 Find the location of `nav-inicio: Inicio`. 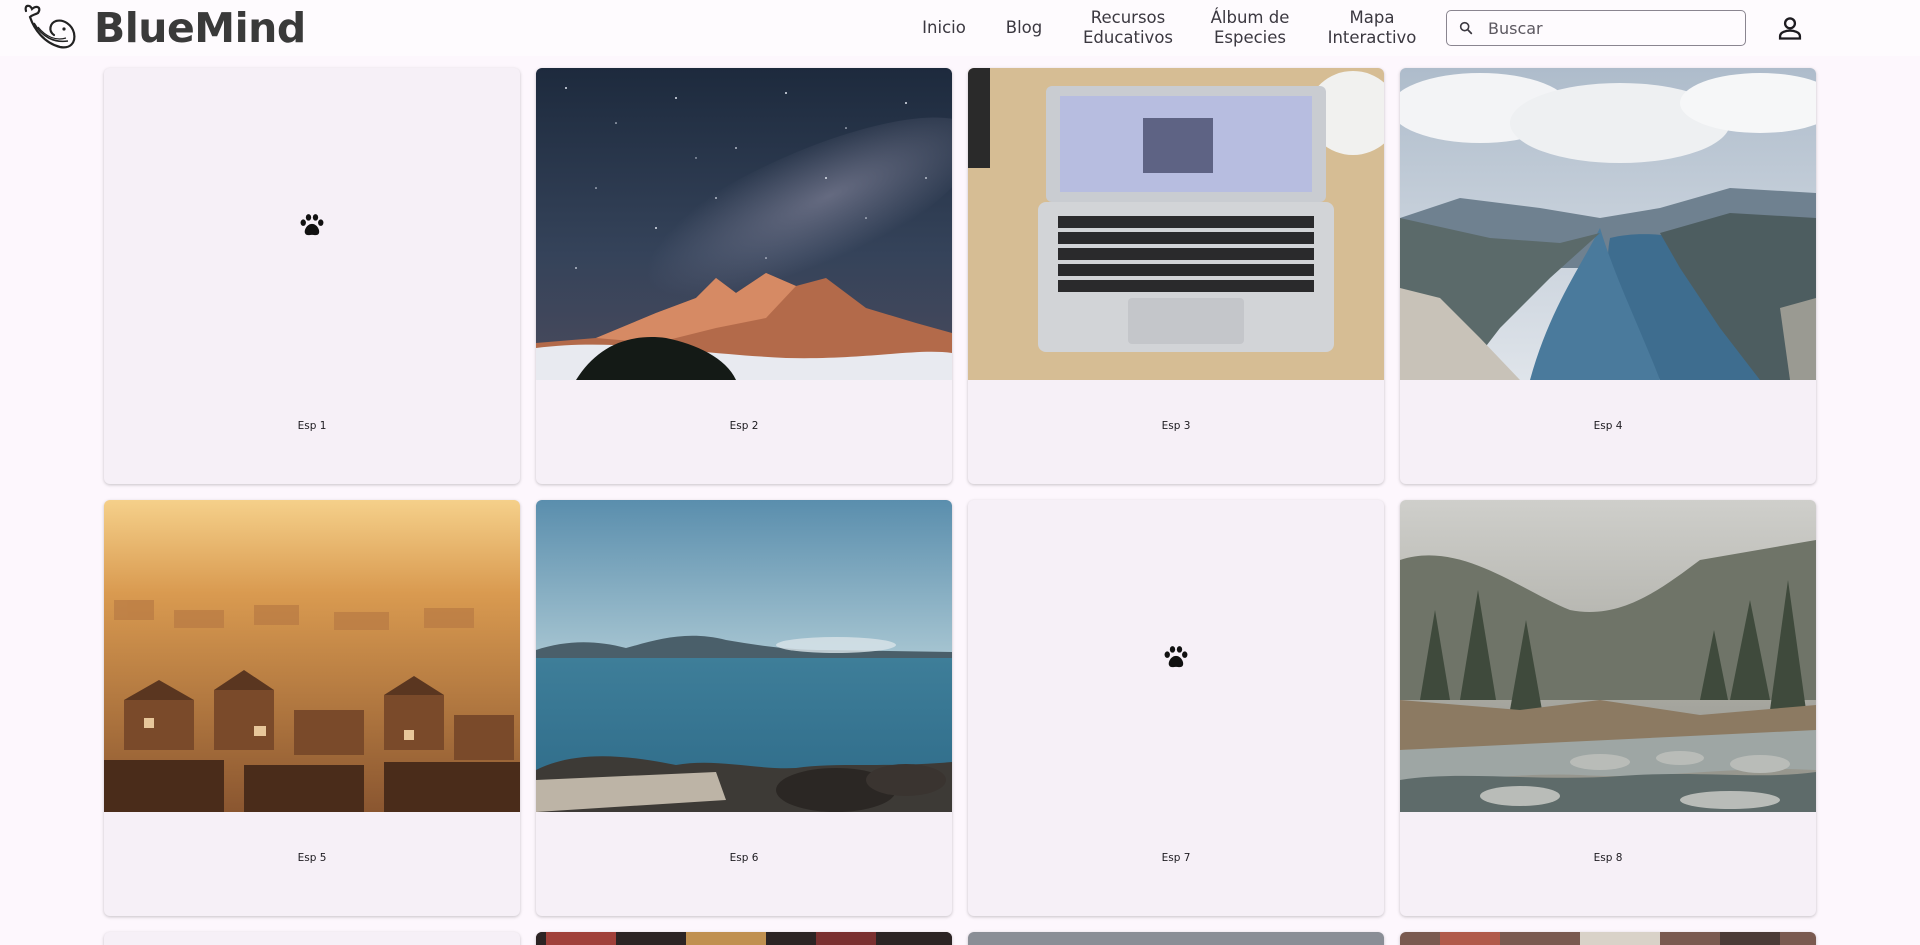

nav-inicio: Inicio is located at coordinates (944, 28).